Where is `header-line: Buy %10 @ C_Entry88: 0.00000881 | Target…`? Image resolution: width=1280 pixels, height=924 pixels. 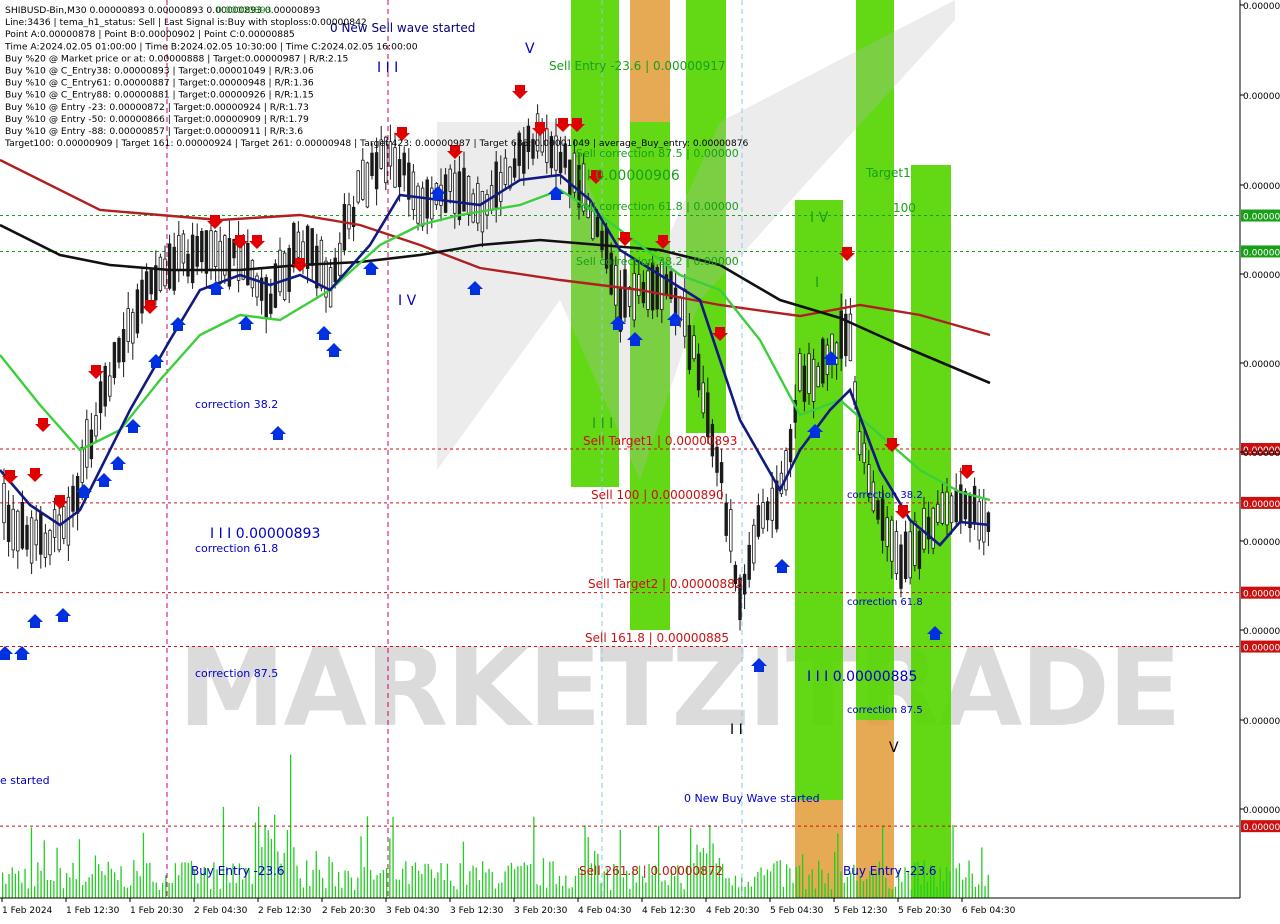 header-line: Buy %10 @ C_Entry88: 0.00000881 | Target… is located at coordinates (159, 95).